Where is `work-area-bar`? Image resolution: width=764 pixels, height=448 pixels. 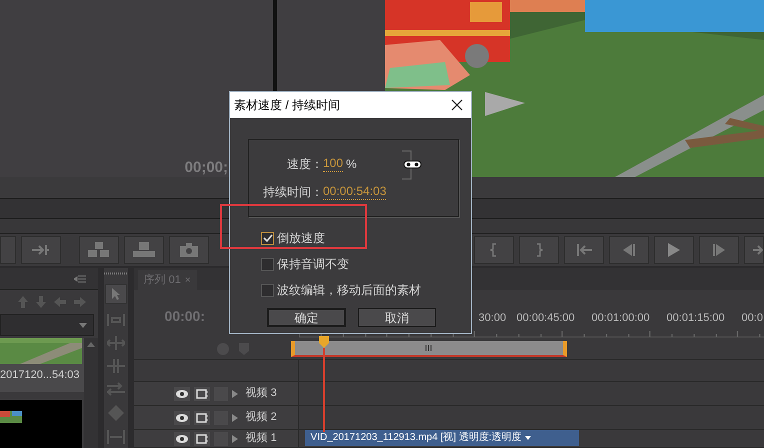
work-area-bar is located at coordinates (428, 348).